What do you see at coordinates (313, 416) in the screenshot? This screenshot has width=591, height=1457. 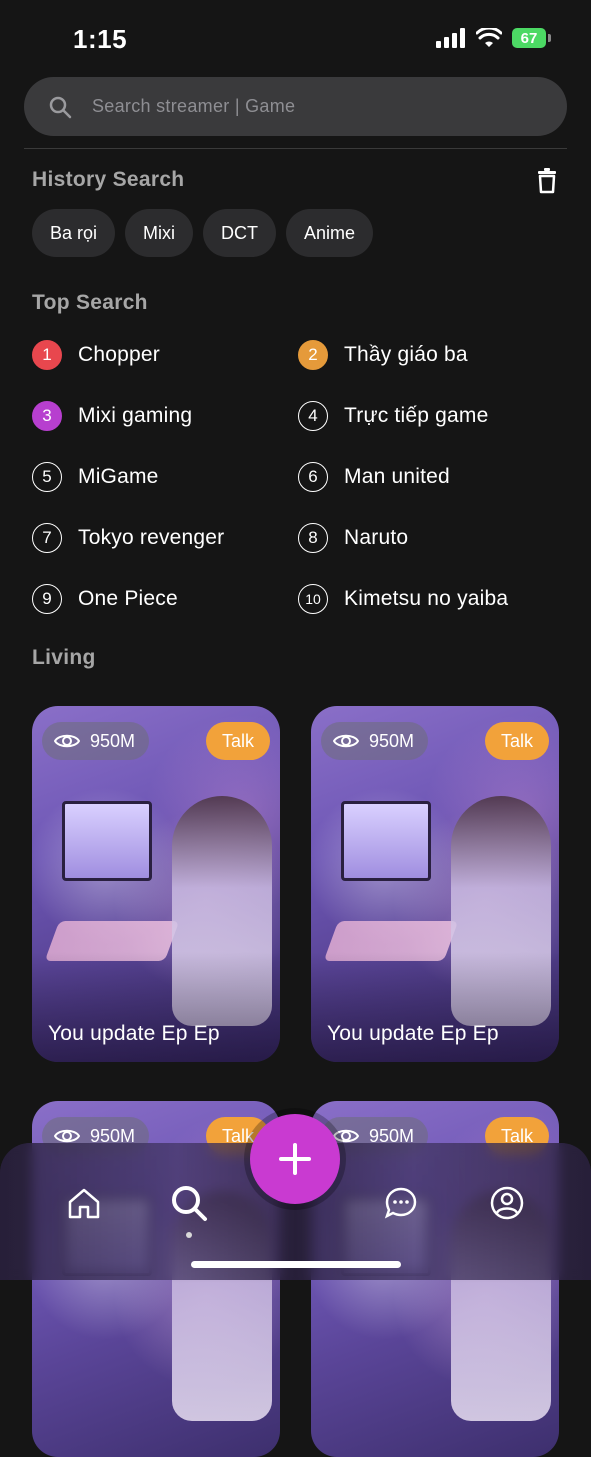 I see `rank-badge: 4` at bounding box center [313, 416].